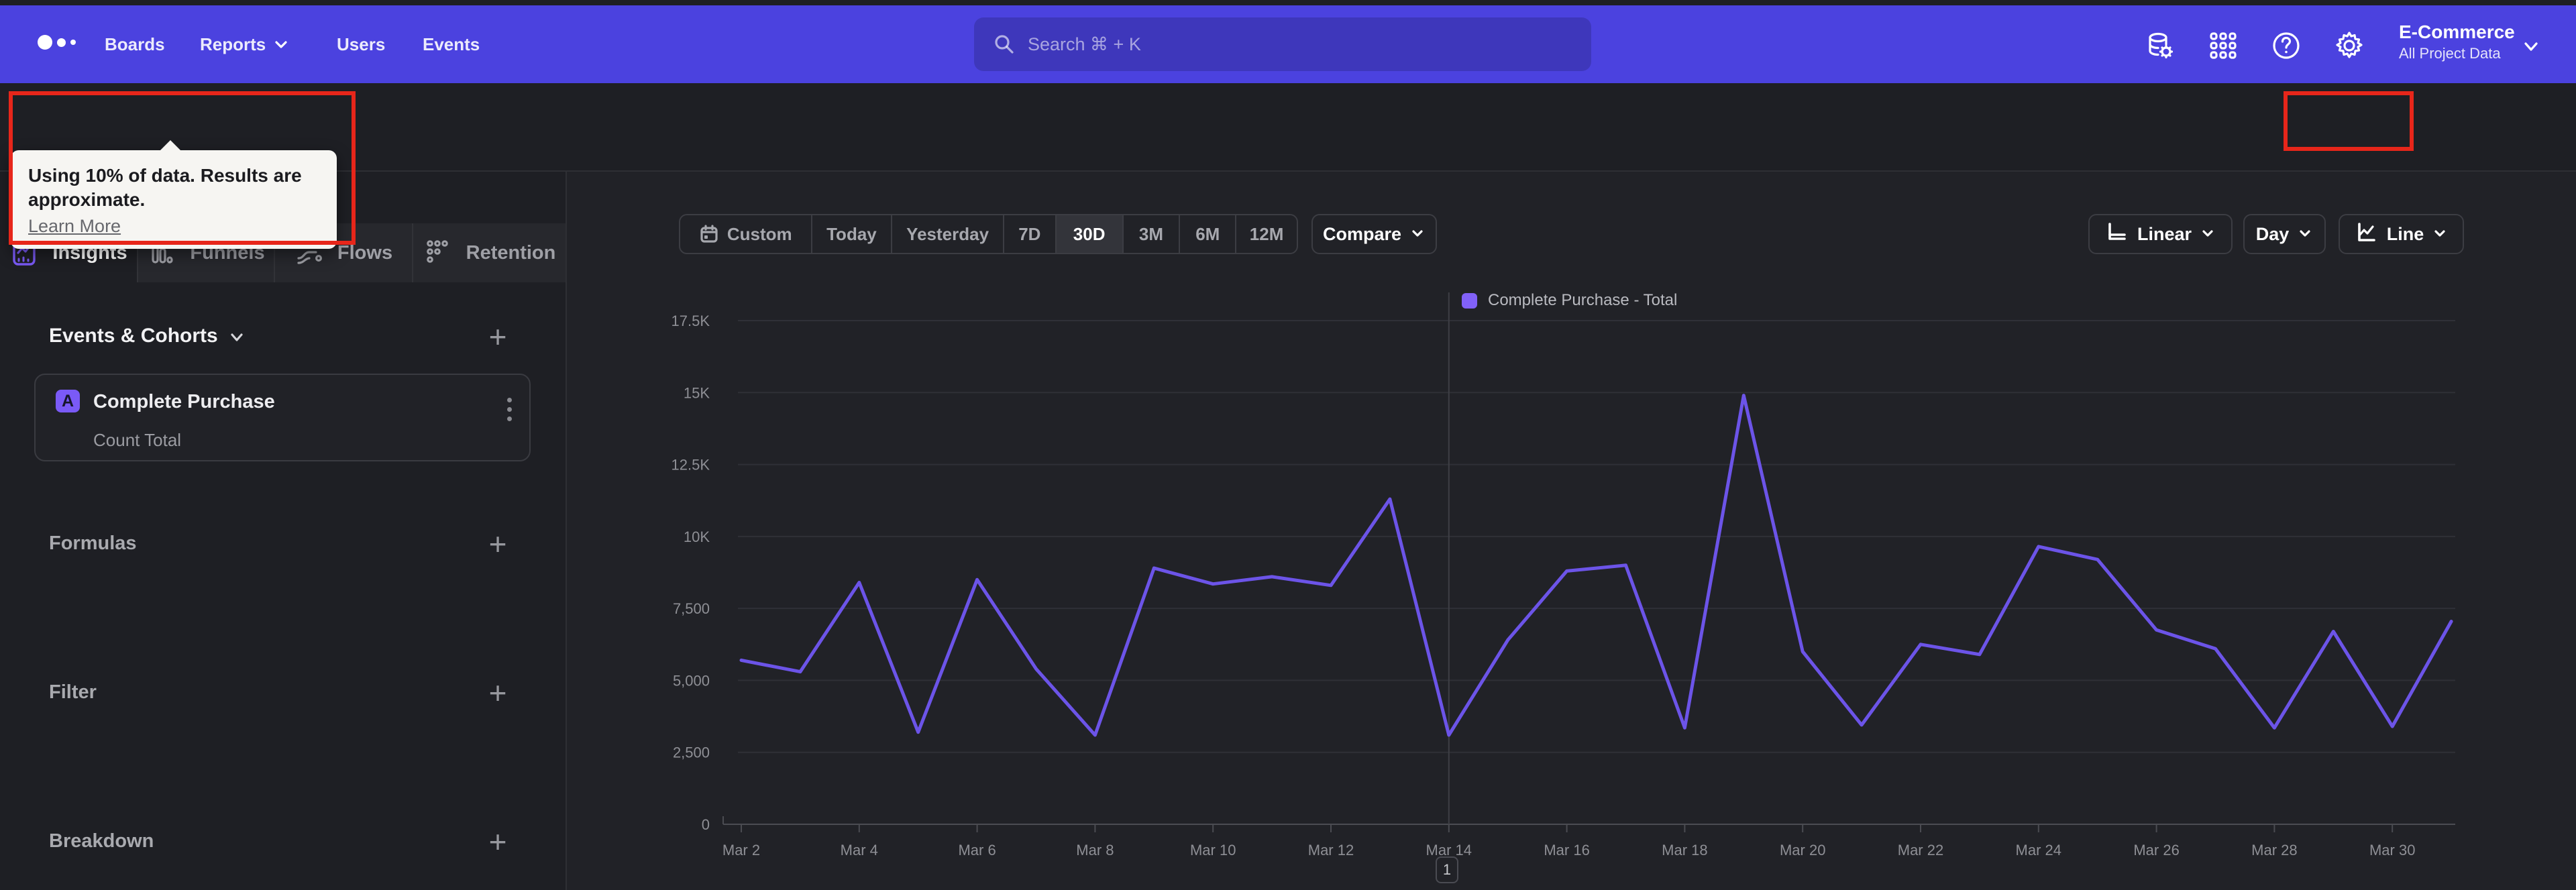  What do you see at coordinates (498, 336) in the screenshot?
I see `add-event-button: +` at bounding box center [498, 336].